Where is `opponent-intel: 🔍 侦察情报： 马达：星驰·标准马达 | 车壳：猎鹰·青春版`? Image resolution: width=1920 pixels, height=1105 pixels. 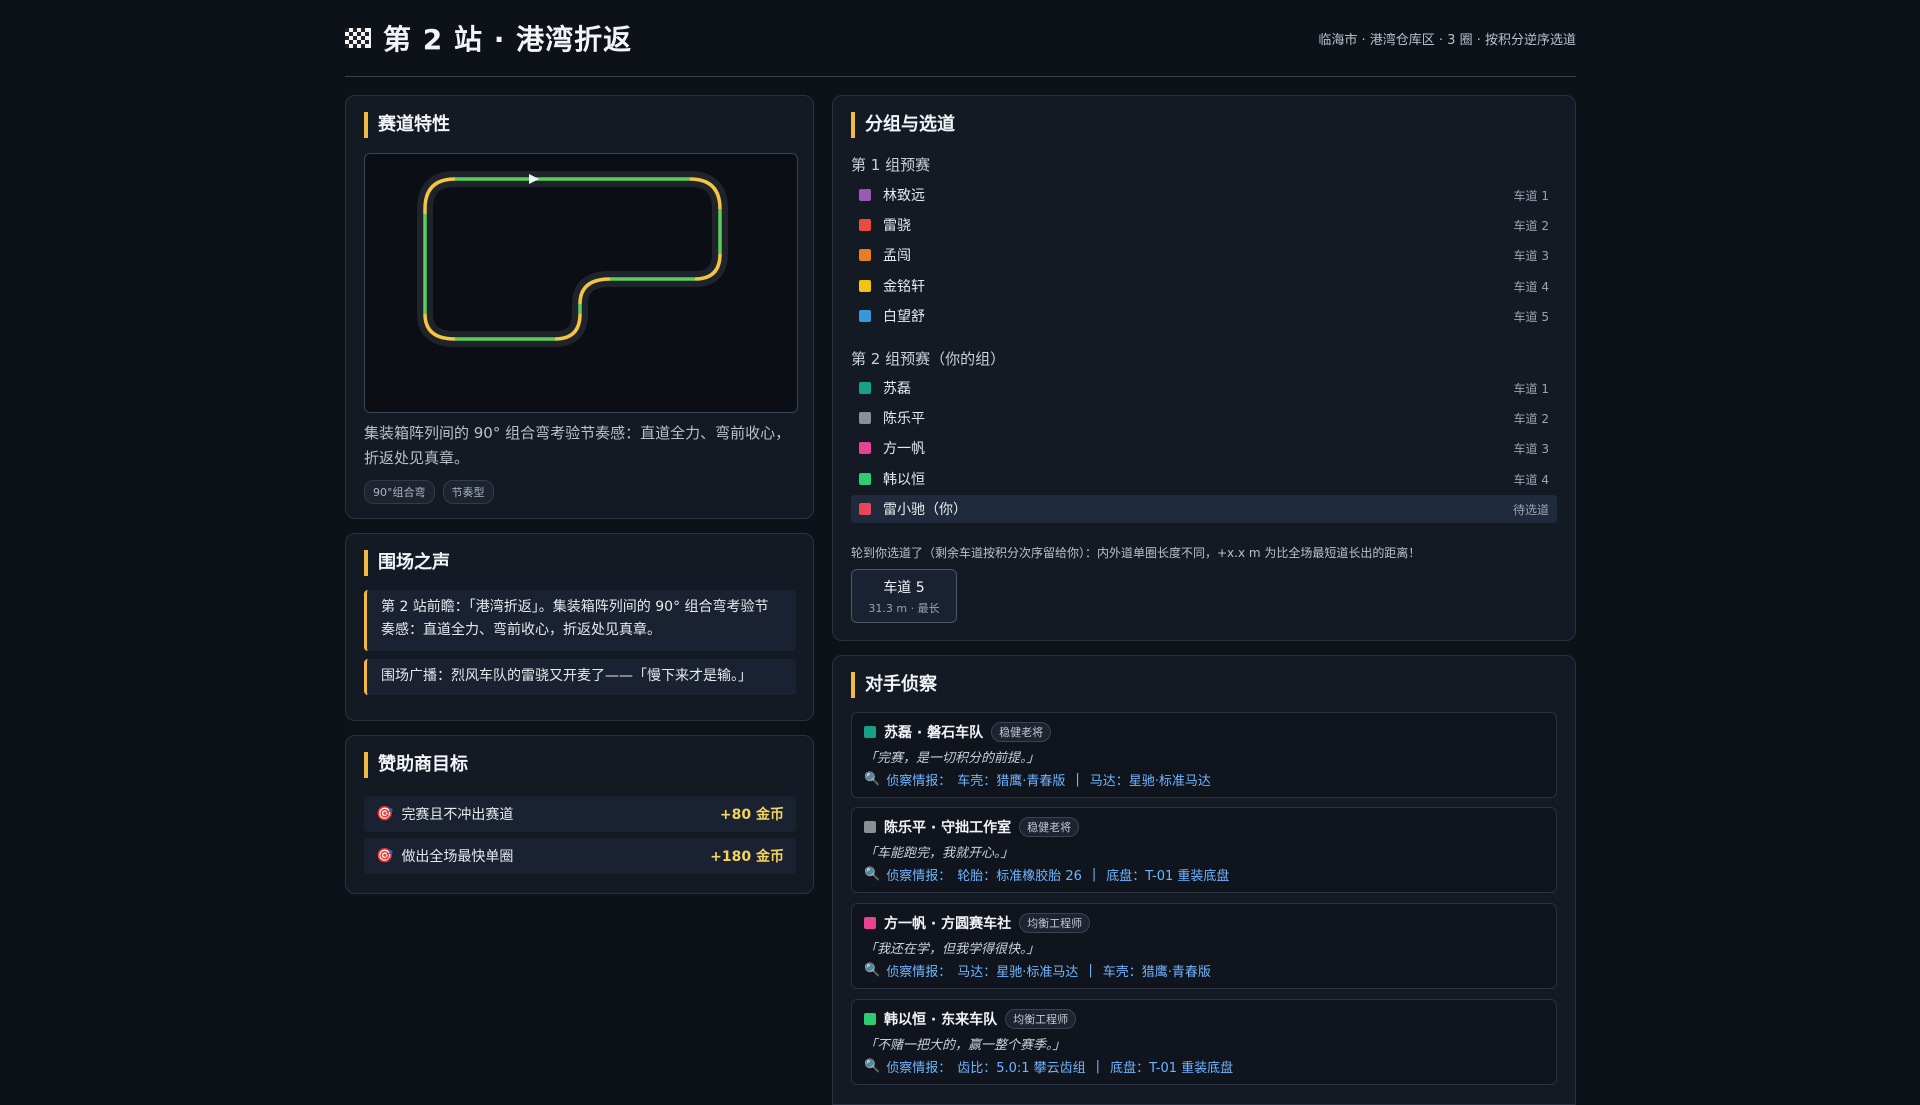
opponent-intel: 🔍 侦察情报： 马达：星驰·标准马达 | 车壳：猎鹰·青春版 is located at coordinates (1204, 970).